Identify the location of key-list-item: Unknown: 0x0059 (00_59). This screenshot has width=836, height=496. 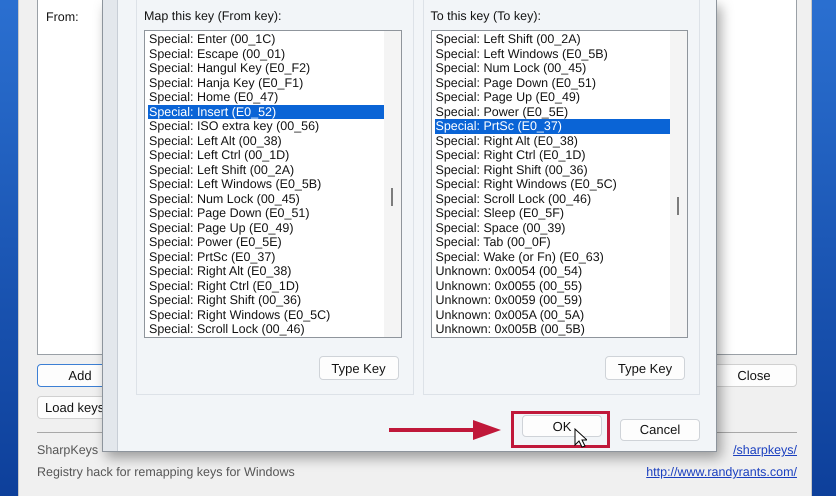
(552, 300).